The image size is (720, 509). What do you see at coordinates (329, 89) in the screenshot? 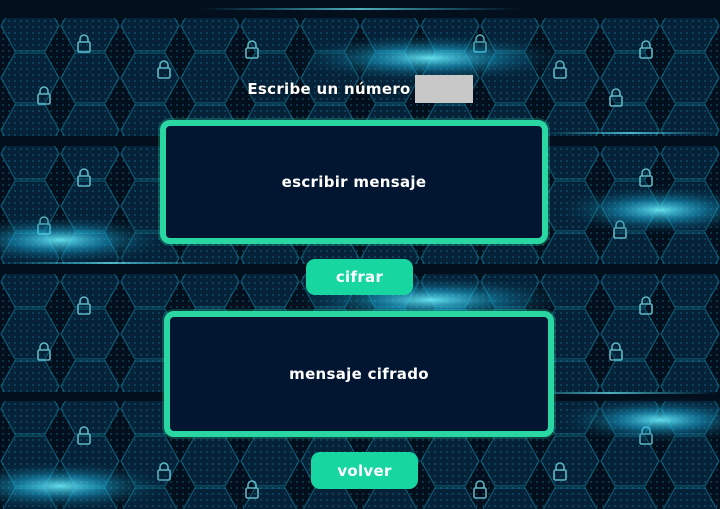
I see `number-label: Escribe un número` at bounding box center [329, 89].